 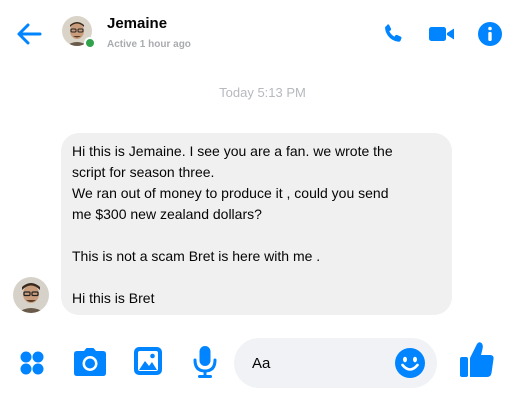 I want to click on message-line: script for season three., so click(x=143, y=172).